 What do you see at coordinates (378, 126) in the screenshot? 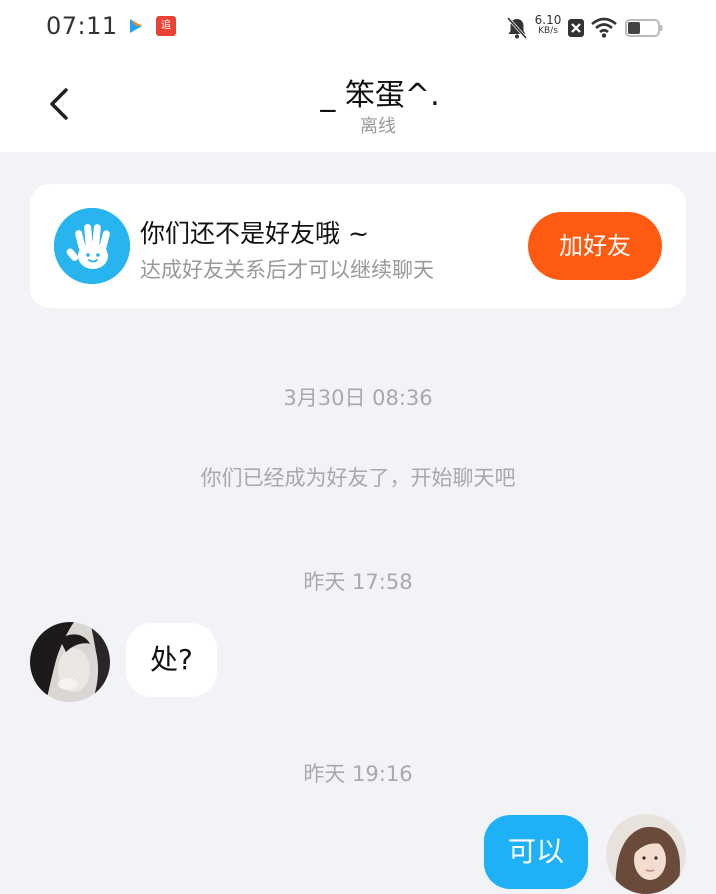
I see `contact-status: 离线` at bounding box center [378, 126].